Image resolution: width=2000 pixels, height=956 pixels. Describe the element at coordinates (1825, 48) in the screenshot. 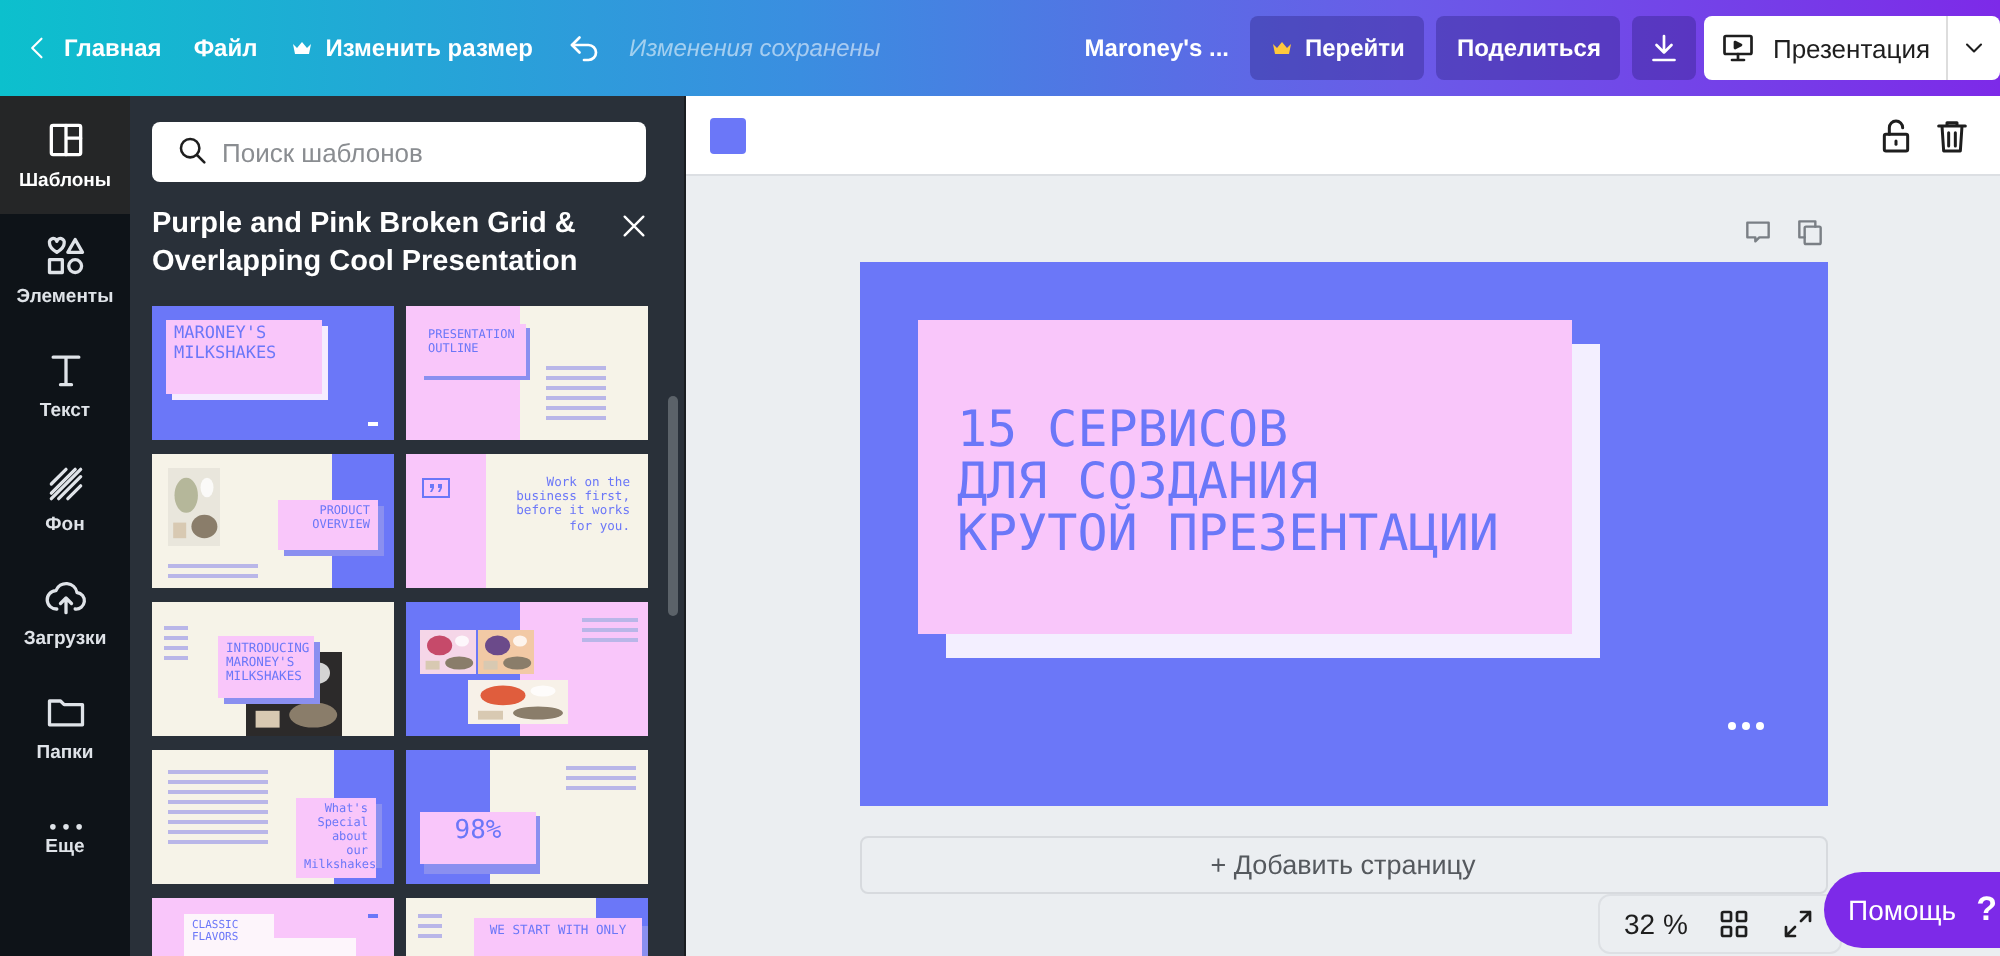

I see `present-button: Презентация` at that location.